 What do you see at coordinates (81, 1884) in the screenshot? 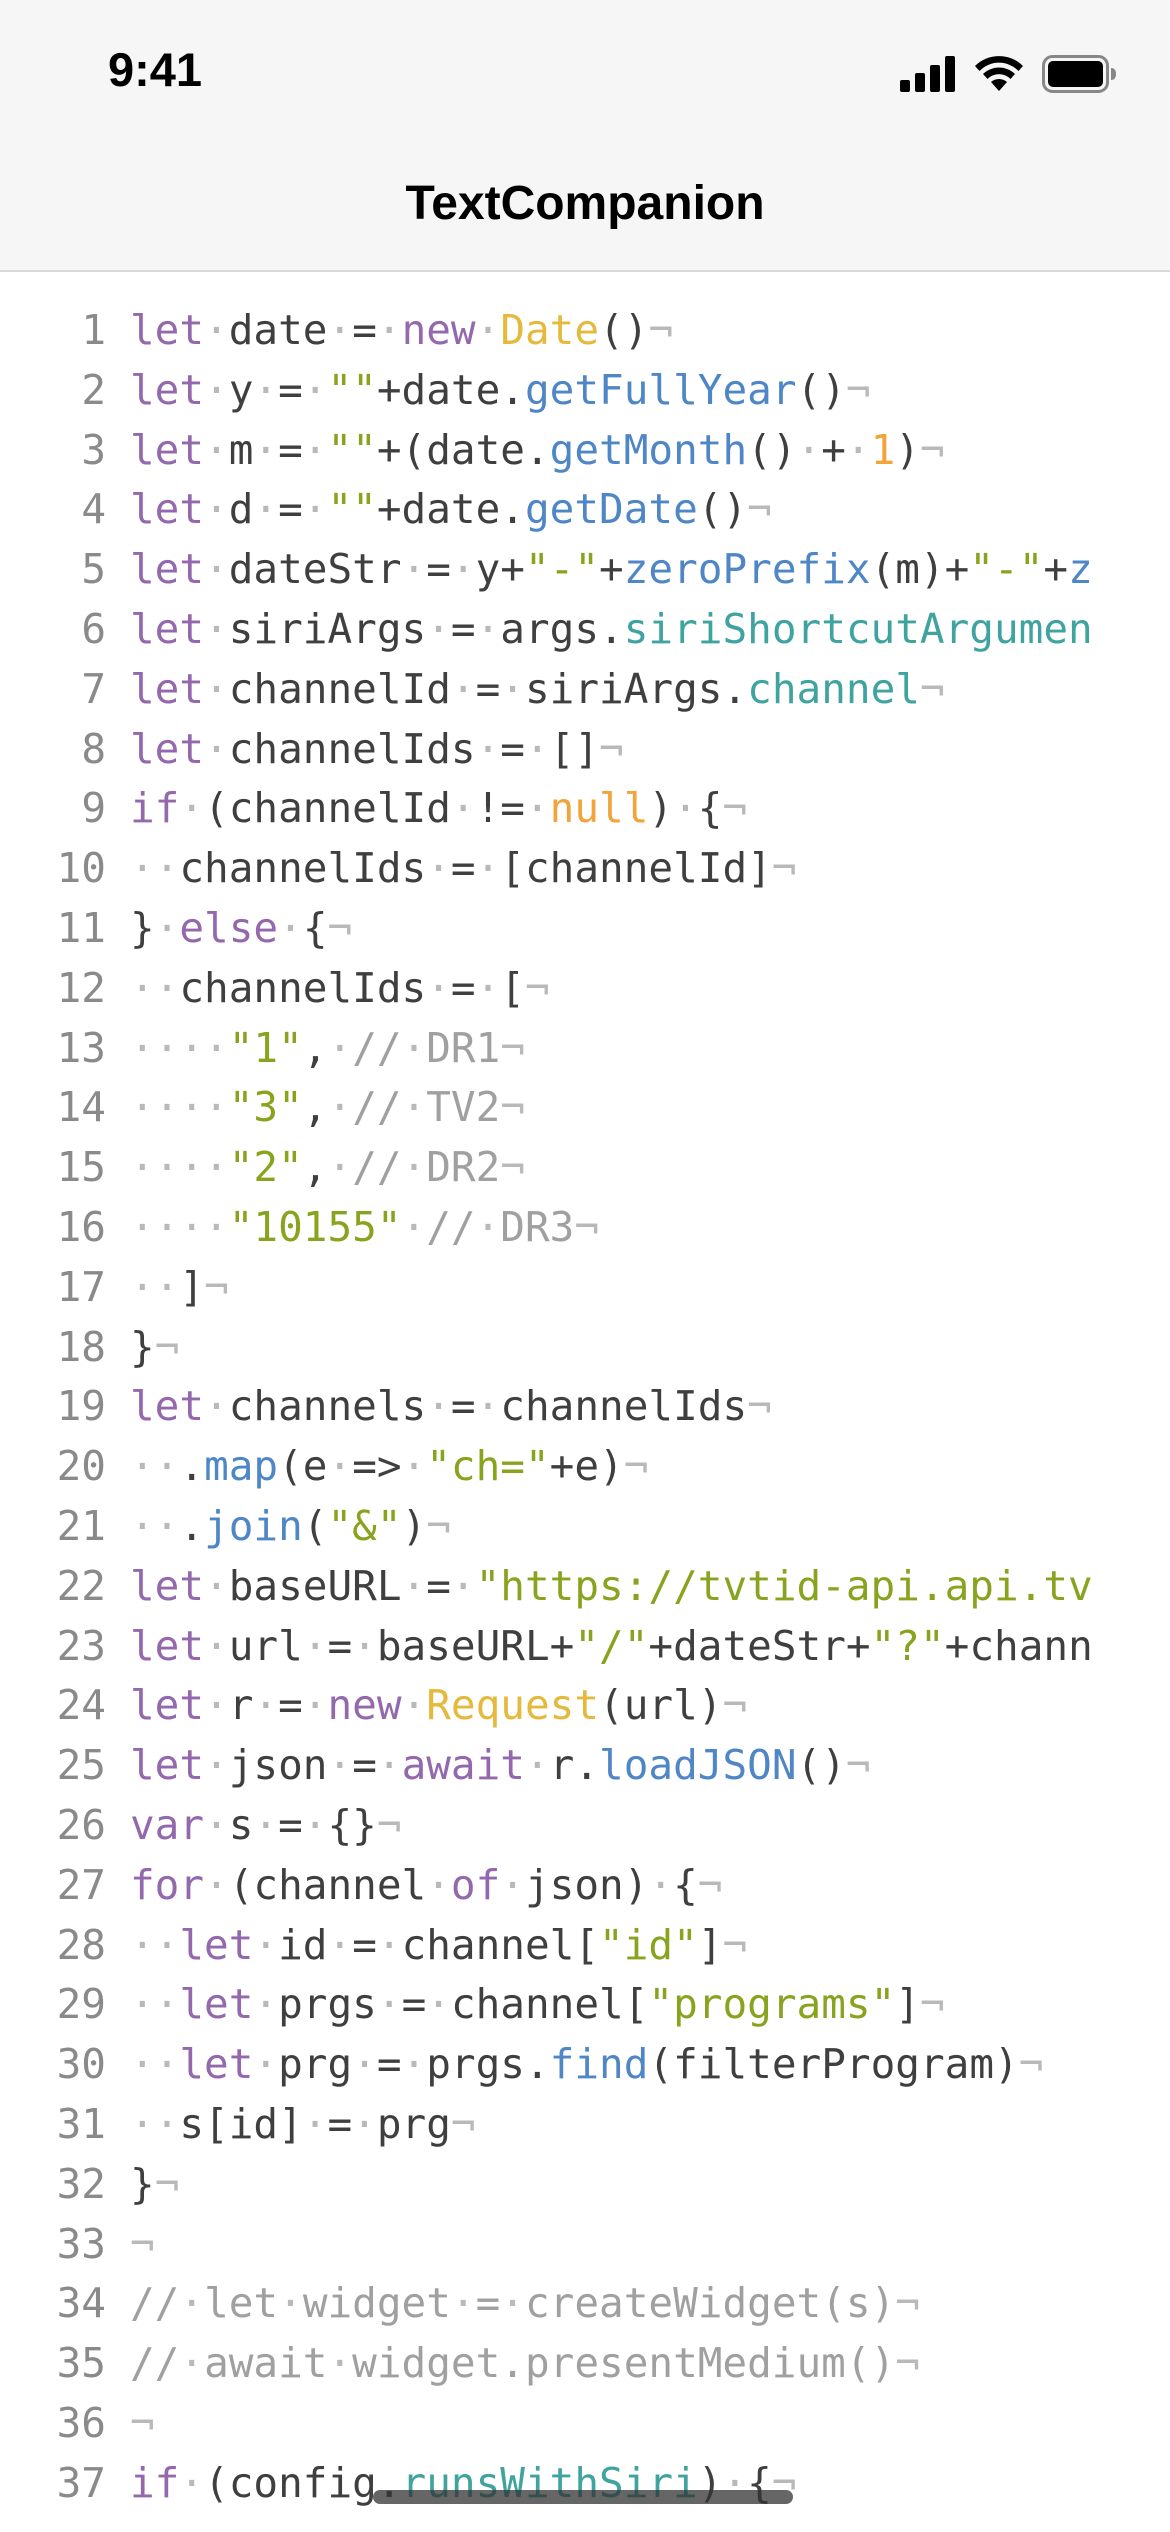
I see `line-number: 27` at bounding box center [81, 1884].